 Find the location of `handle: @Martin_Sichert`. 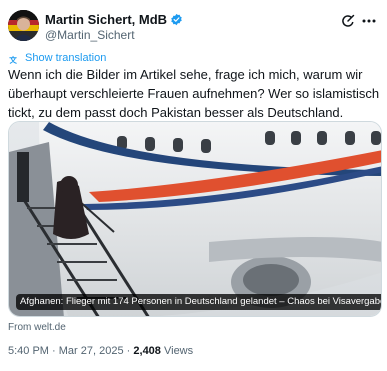

handle: @Martin_Sichert is located at coordinates (90, 35).